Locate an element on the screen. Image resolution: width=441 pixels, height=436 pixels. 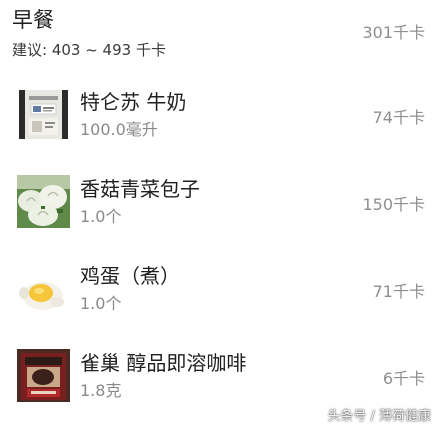
food-calories: 6千卡 is located at coordinates (403, 378).